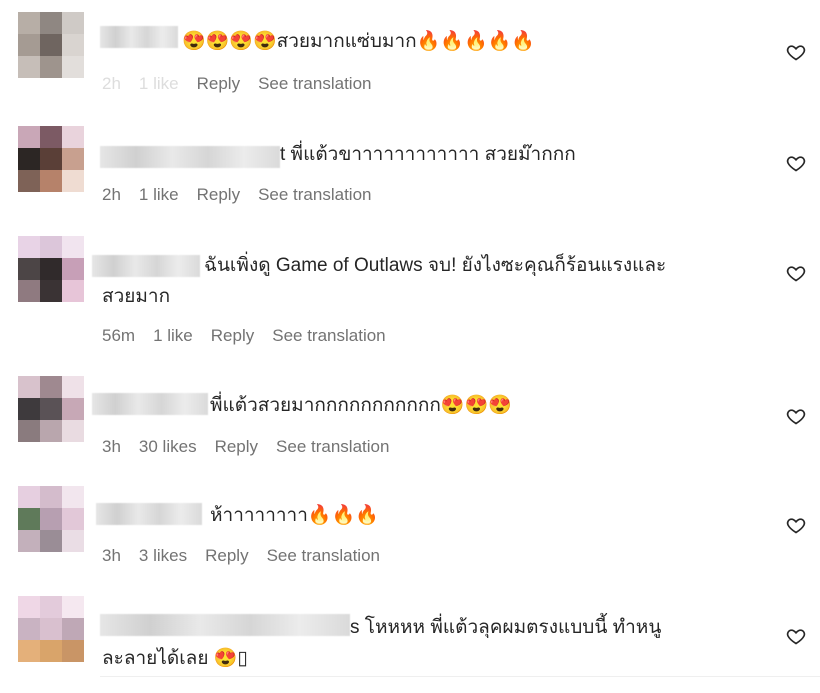 Image resolution: width=820 pixels, height=693 pixels. I want to click on comment-time: 56m, so click(119, 335).